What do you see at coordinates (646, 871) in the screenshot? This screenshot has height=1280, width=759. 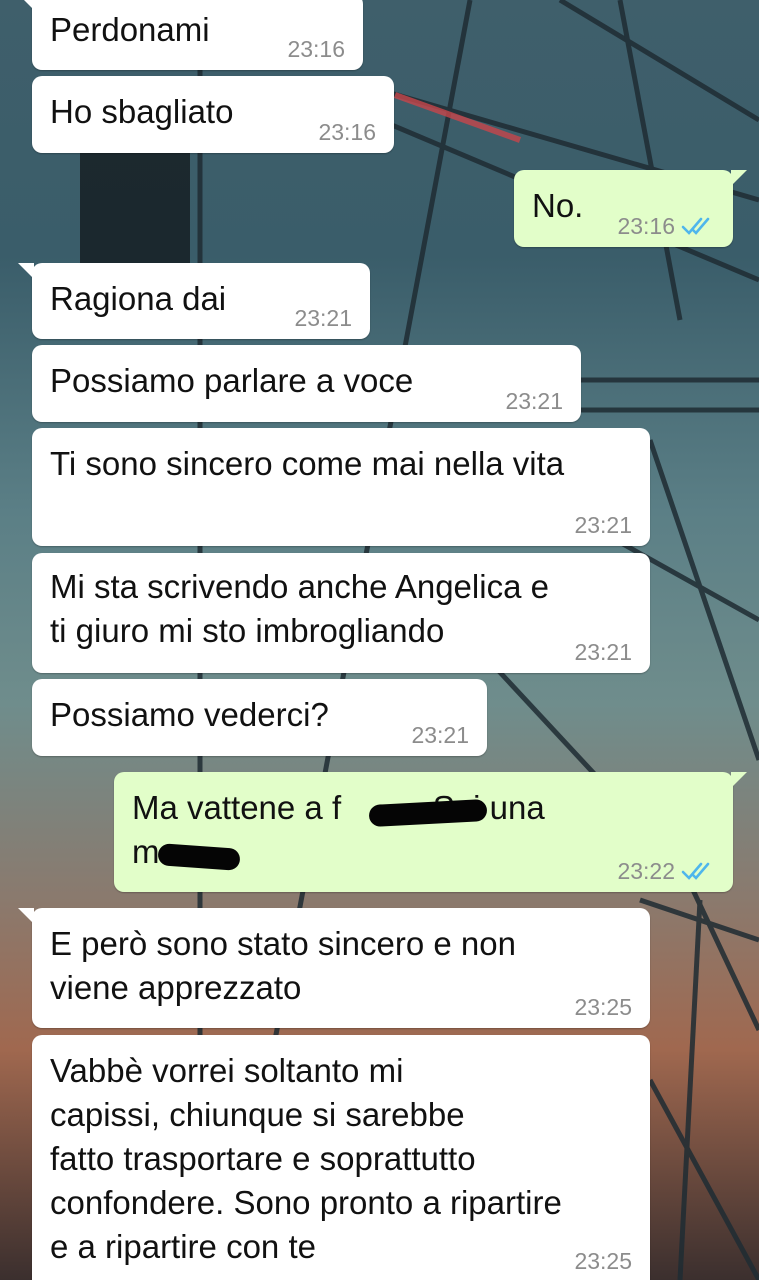 I see `message-time: 23:22` at bounding box center [646, 871].